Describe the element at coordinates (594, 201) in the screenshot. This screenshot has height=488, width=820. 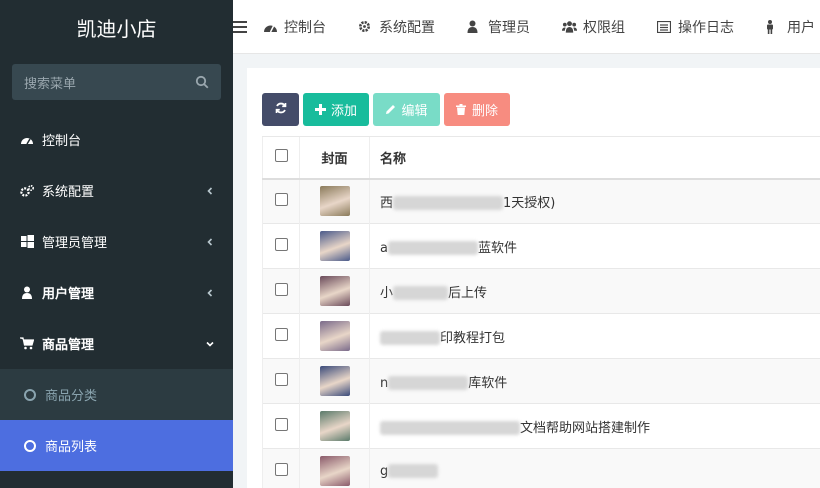
I see `name-cell: 西 1天授权)` at that location.